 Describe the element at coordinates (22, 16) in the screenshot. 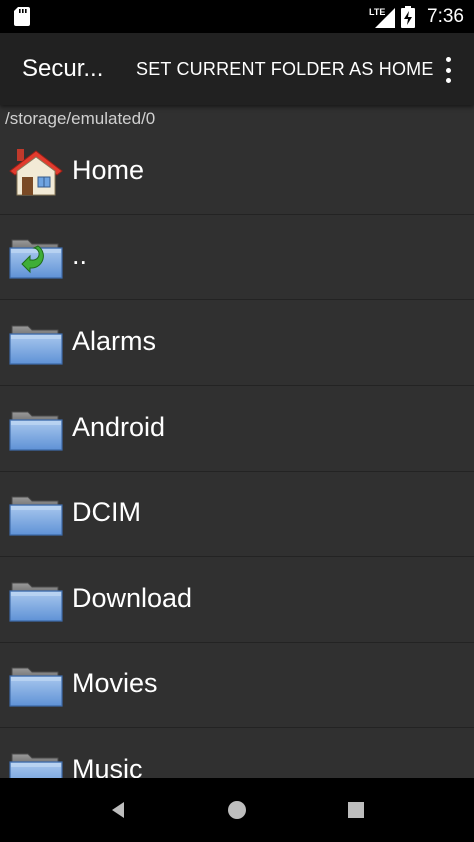

I see `sd-card-icon` at that location.